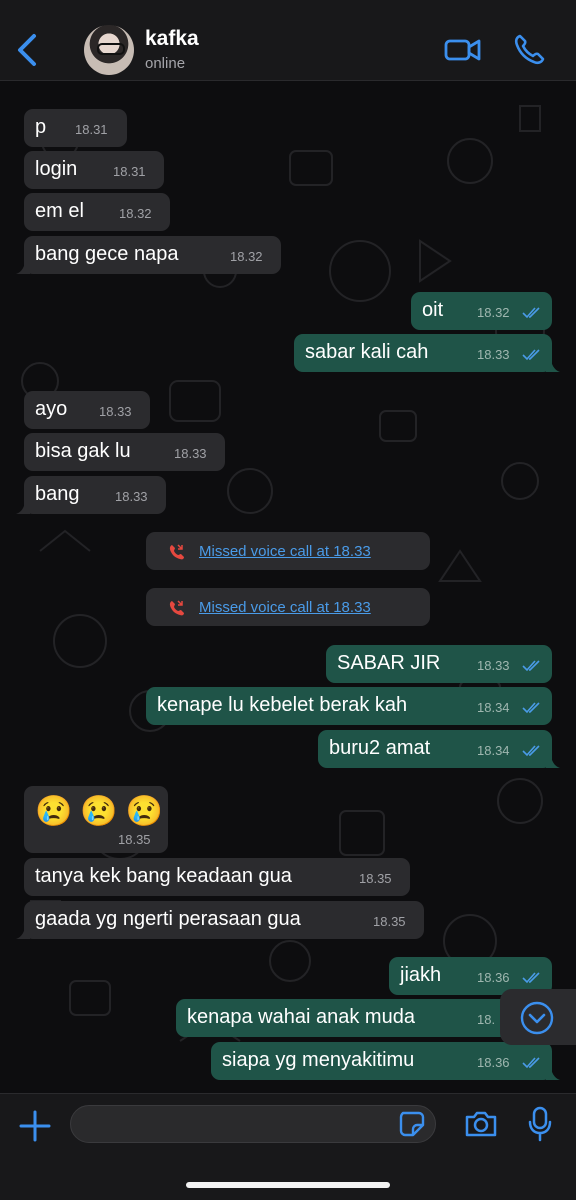  What do you see at coordinates (165, 63) in the screenshot?
I see `contact-status: online` at bounding box center [165, 63].